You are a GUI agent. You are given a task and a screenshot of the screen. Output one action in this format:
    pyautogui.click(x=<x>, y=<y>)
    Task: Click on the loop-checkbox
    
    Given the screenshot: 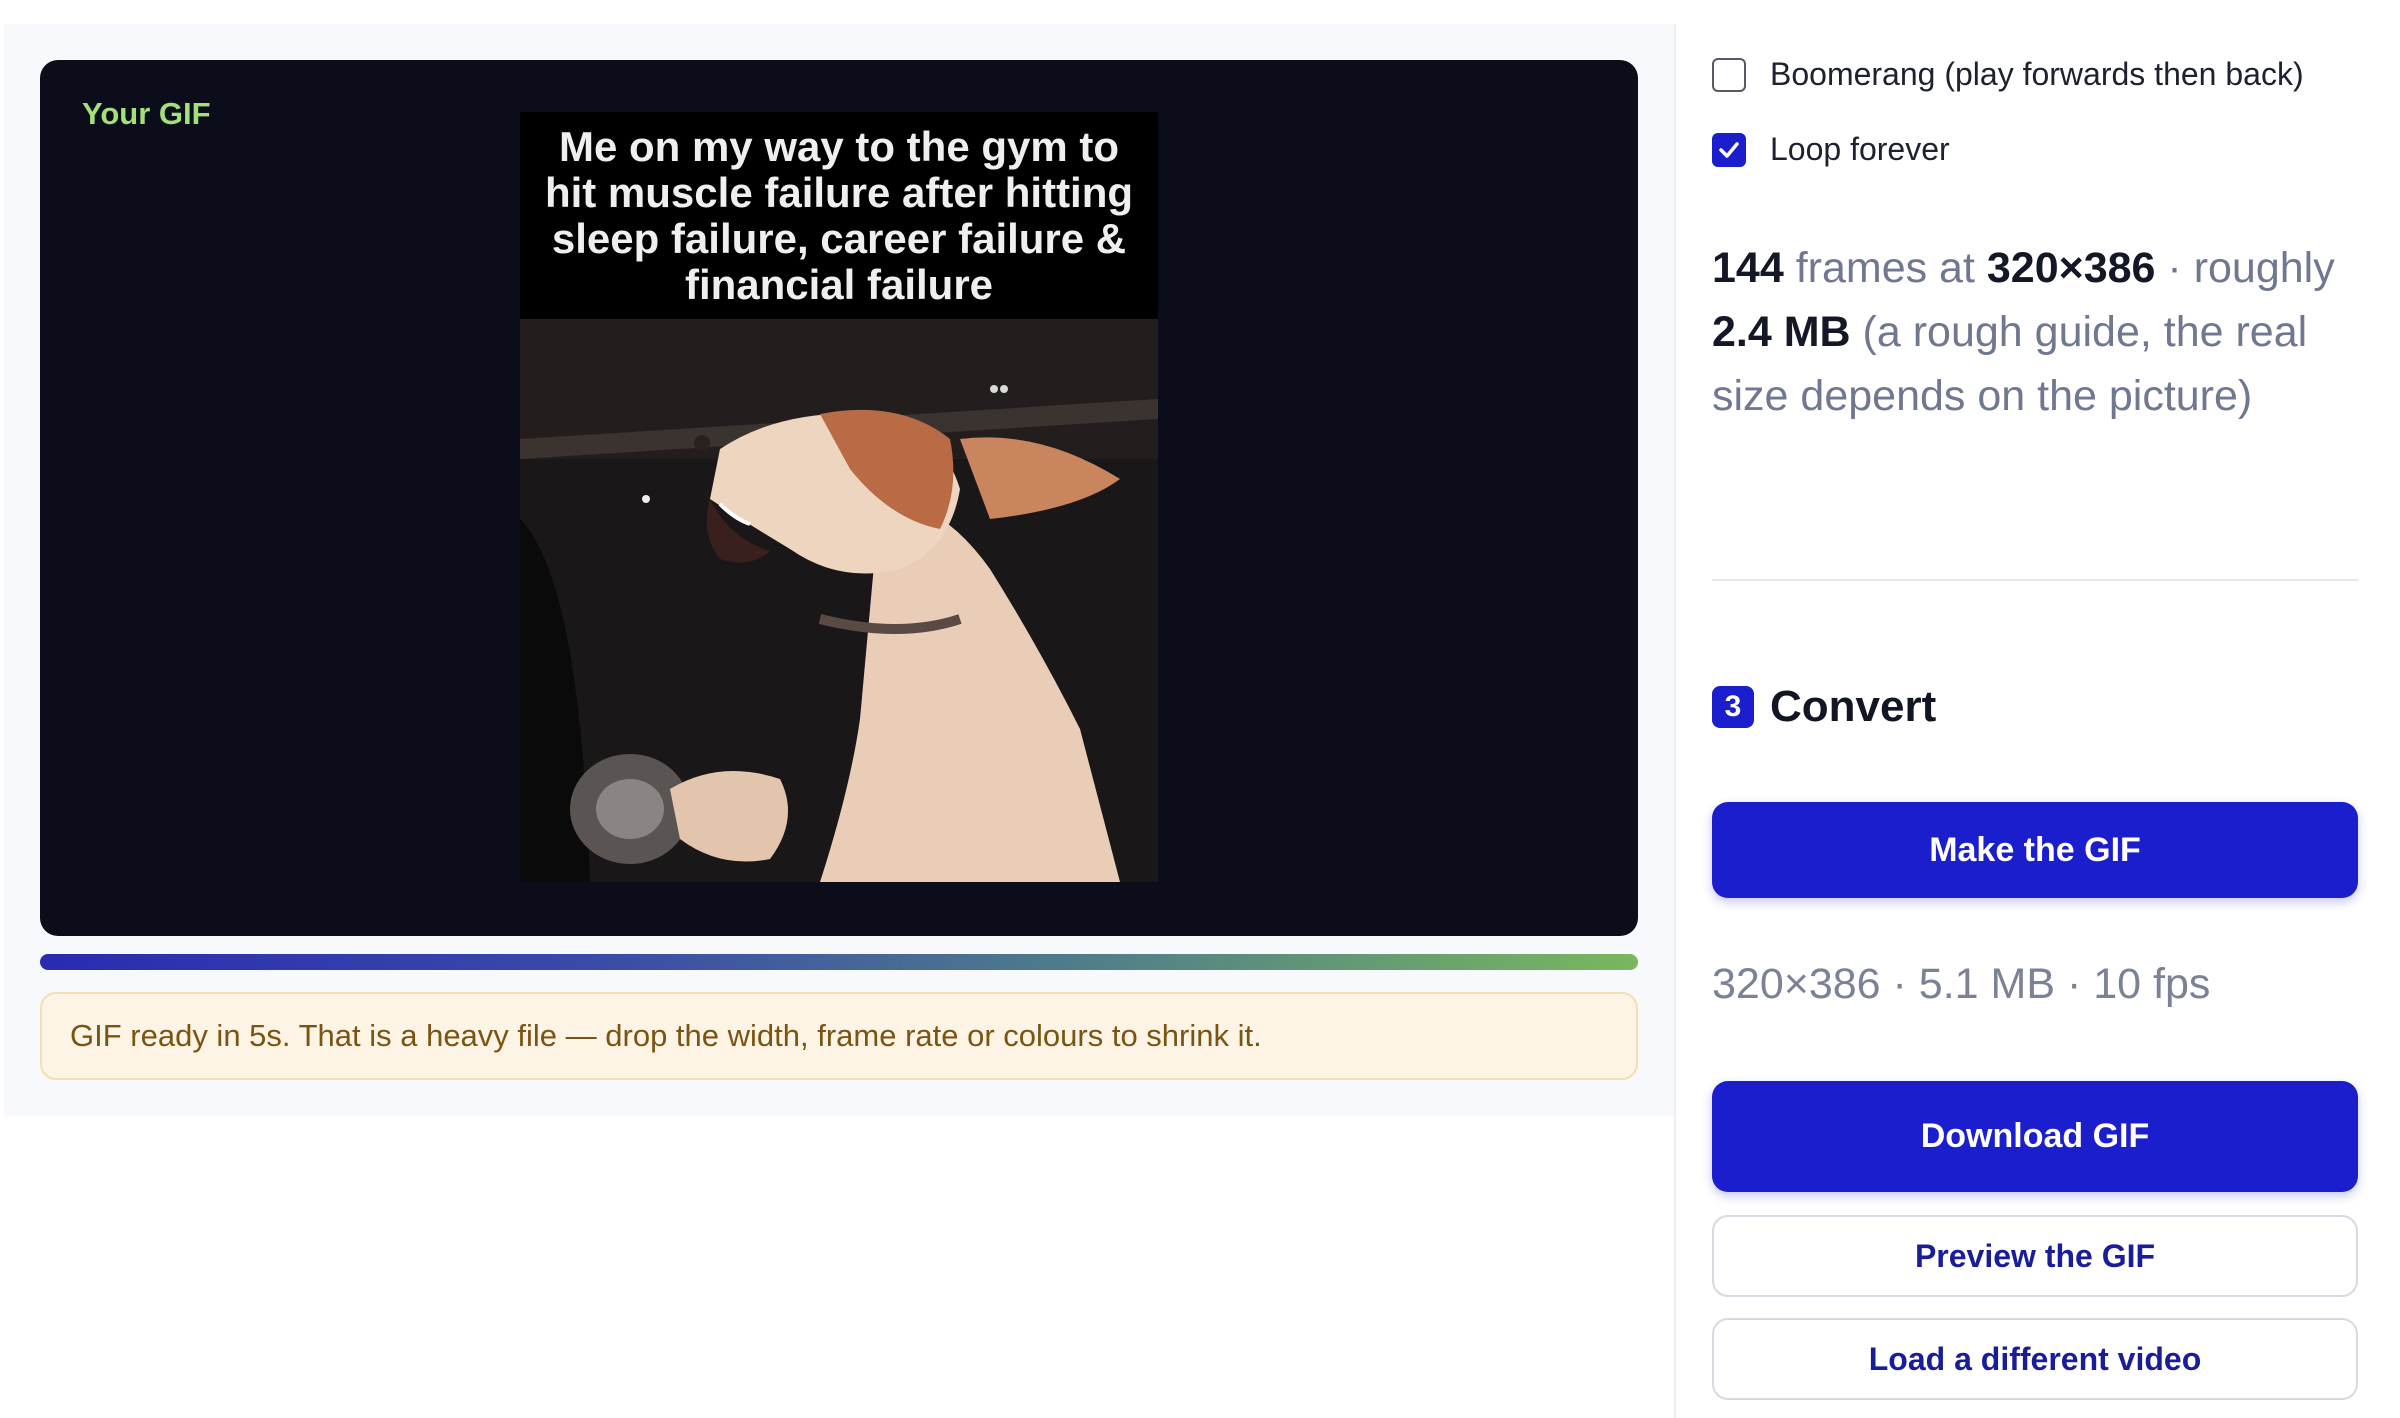 What is the action you would take?
    pyautogui.click(x=1729, y=149)
    